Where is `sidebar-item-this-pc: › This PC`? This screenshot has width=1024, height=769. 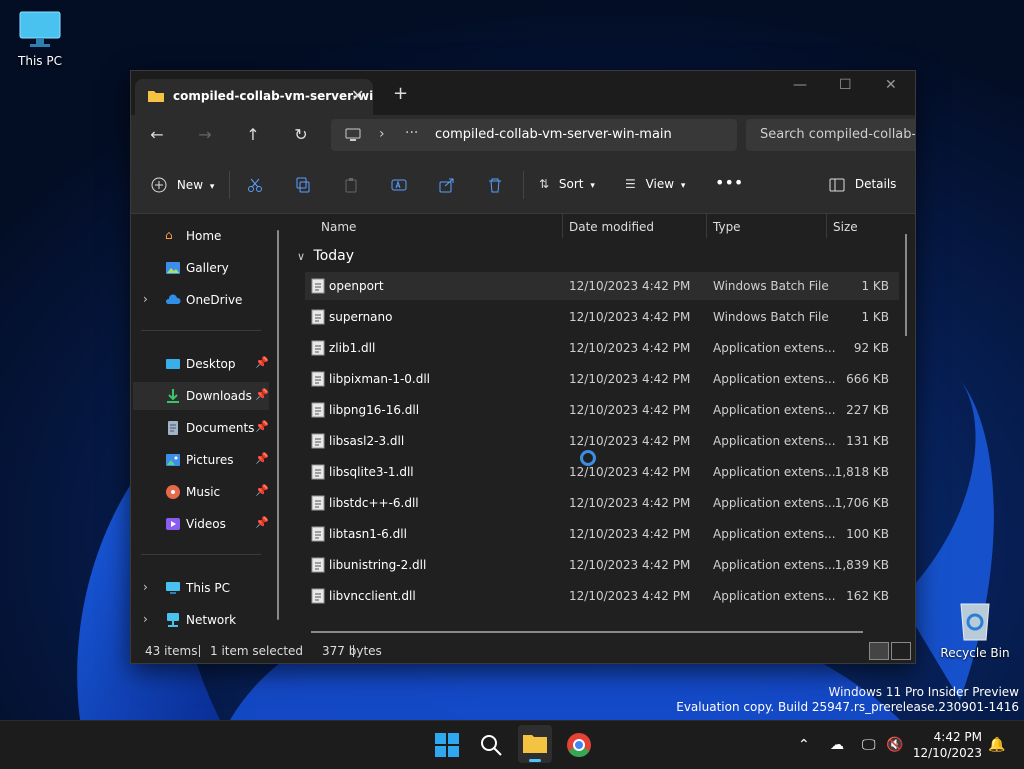
sidebar-item-this-pc: › This PC is located at coordinates (201, 588).